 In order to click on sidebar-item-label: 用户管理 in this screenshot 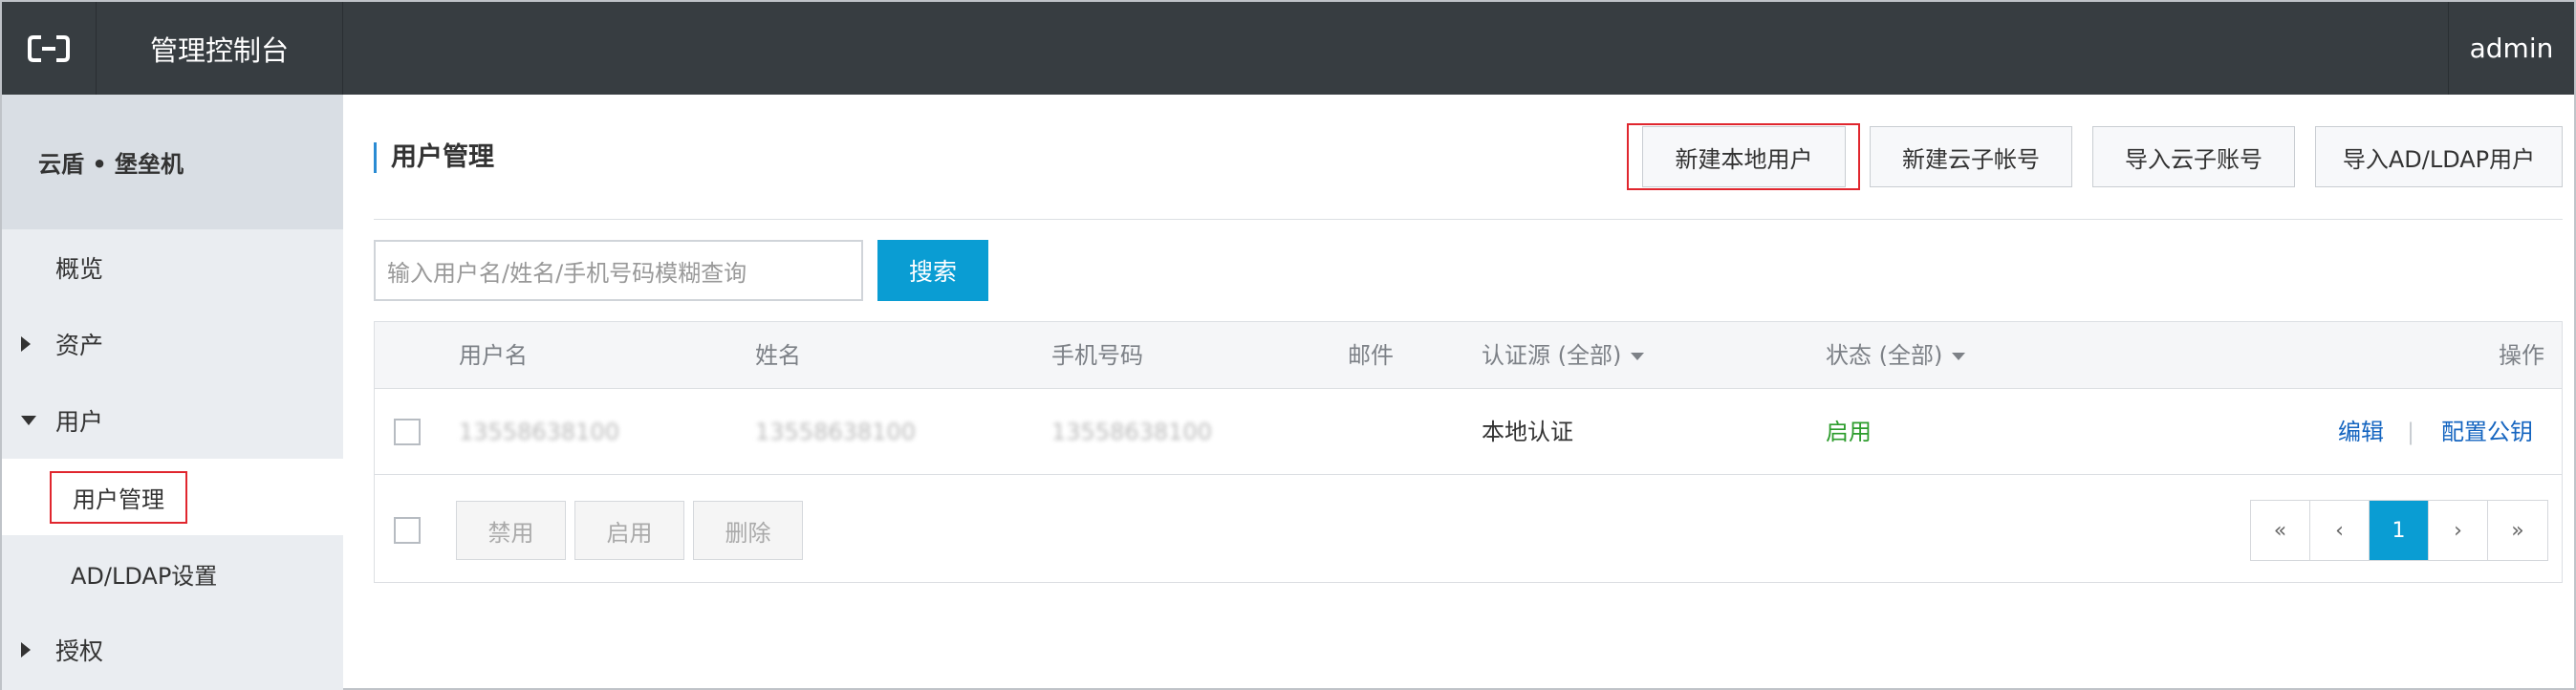, I will do `click(118, 497)`.